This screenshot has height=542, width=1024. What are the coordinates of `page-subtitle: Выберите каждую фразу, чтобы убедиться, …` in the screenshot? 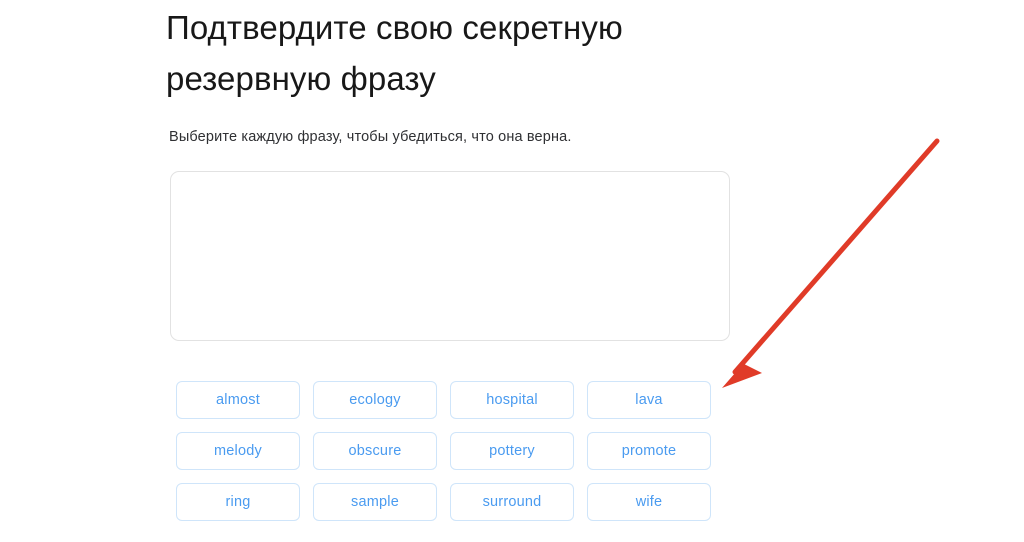 It's located at (370, 137).